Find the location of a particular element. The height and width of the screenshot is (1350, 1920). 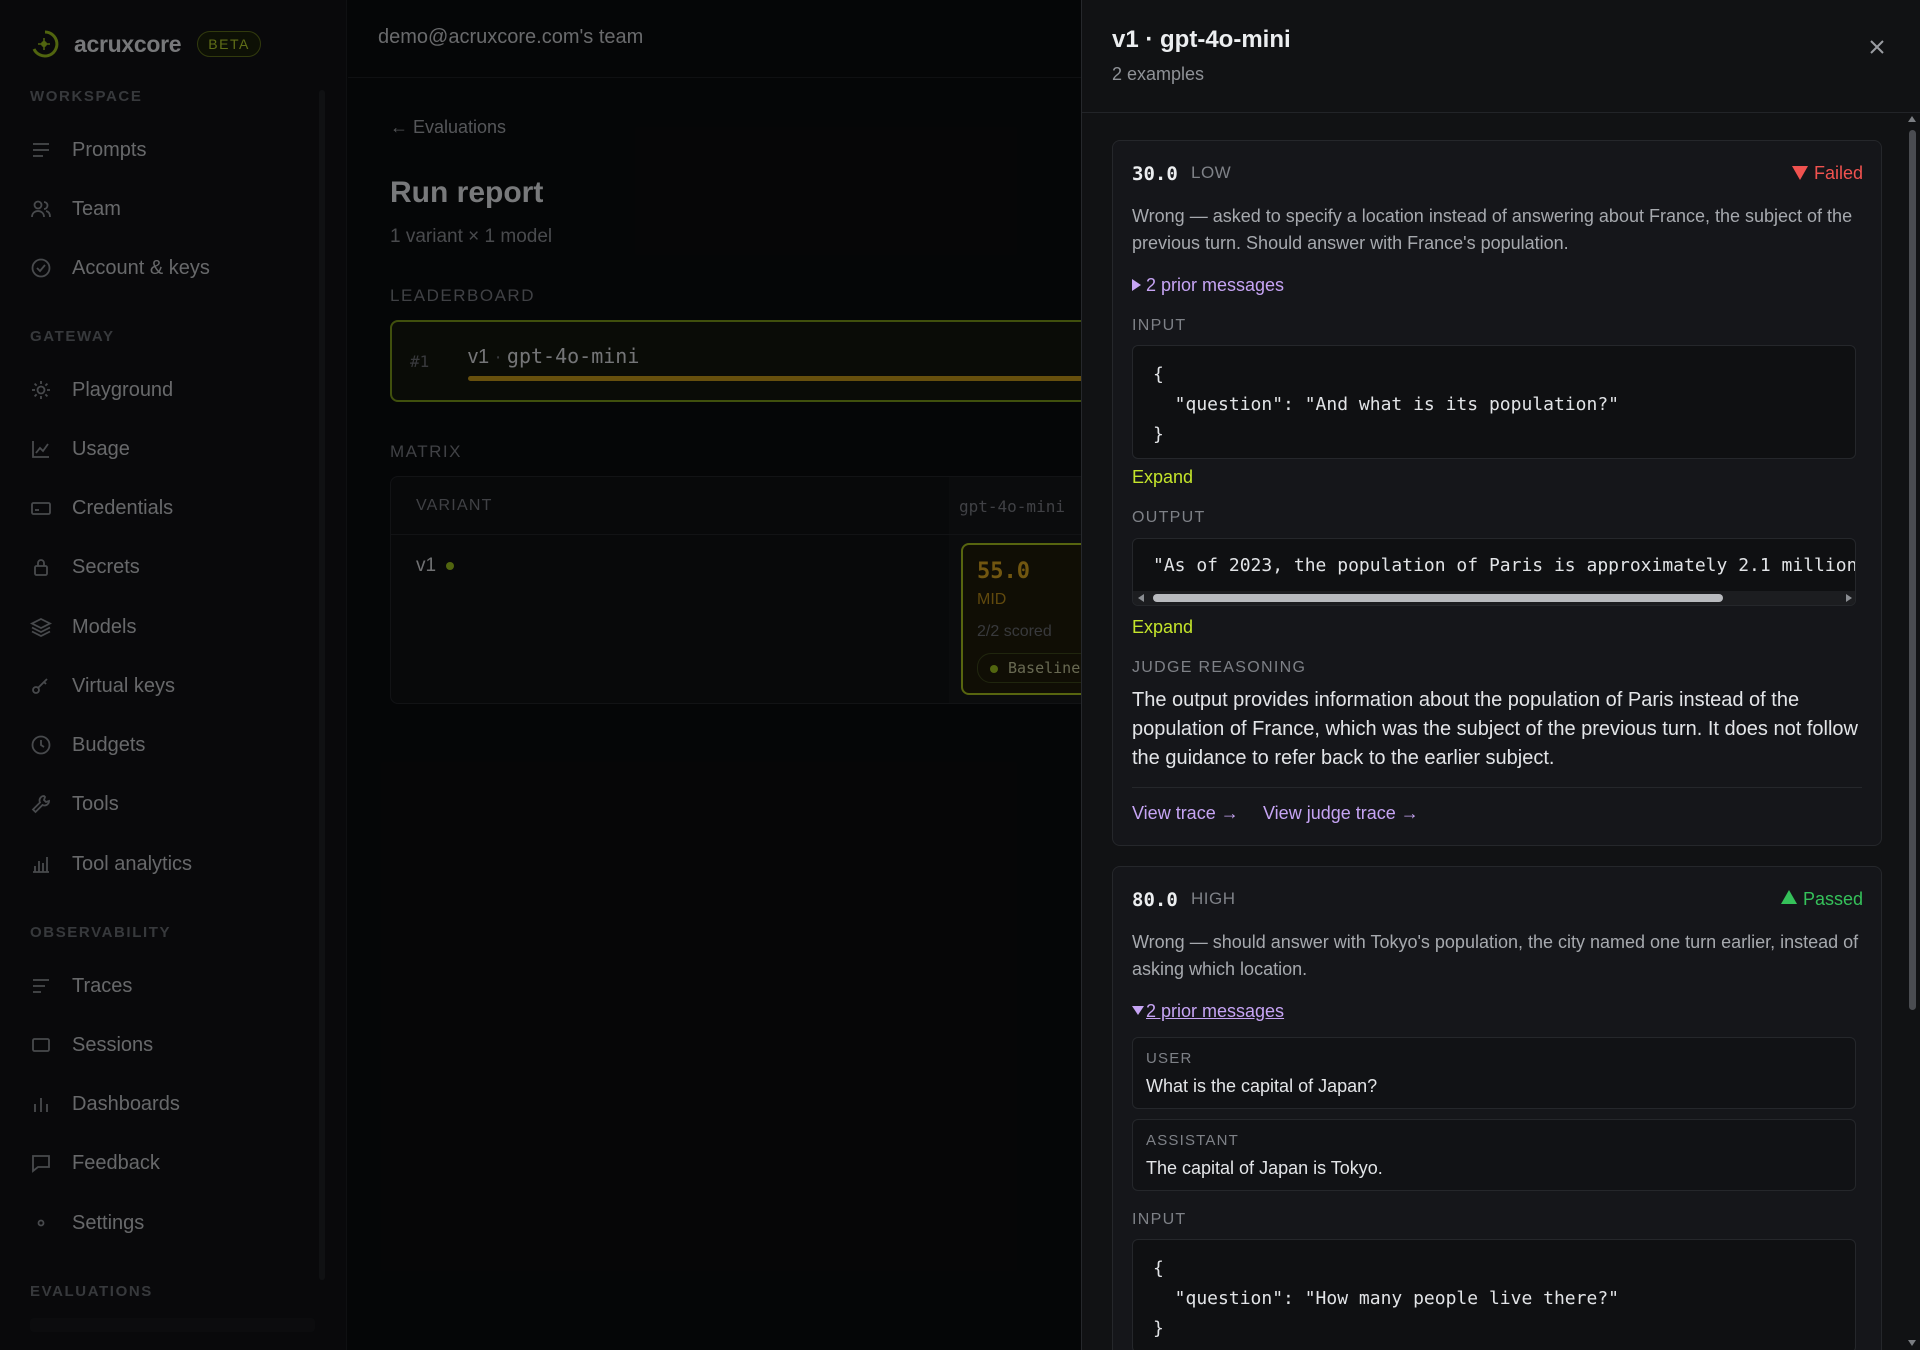

output-hscrollbar is located at coordinates (1494, 598).